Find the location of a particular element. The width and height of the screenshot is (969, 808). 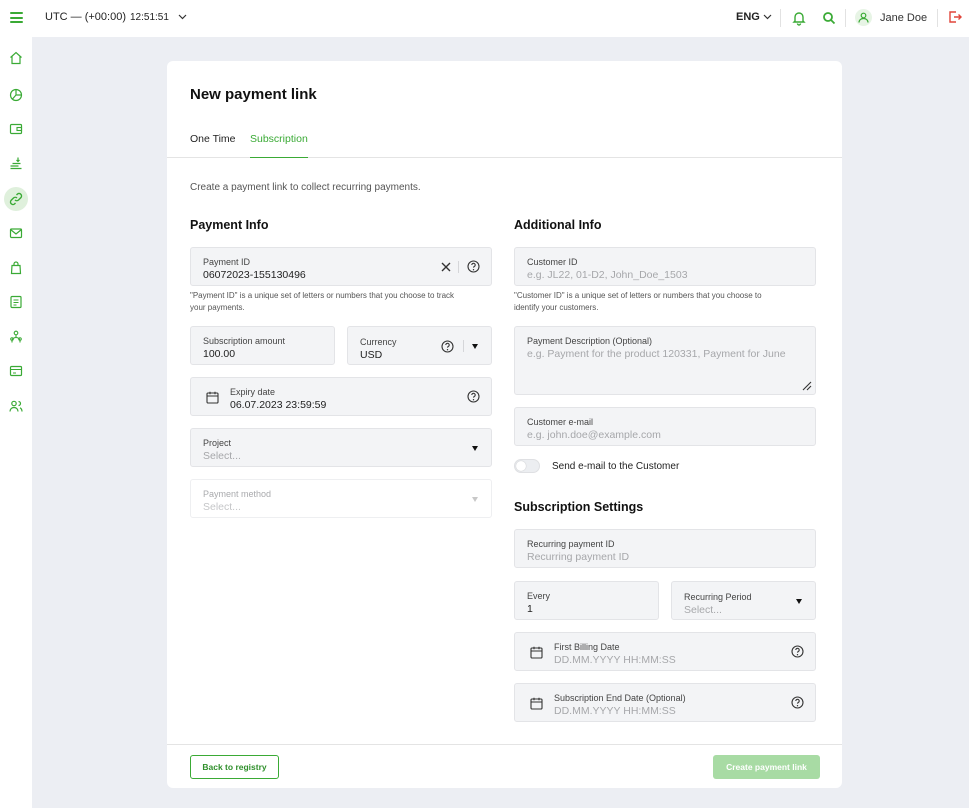

sidebar-item-payouts is located at coordinates (16, 163).